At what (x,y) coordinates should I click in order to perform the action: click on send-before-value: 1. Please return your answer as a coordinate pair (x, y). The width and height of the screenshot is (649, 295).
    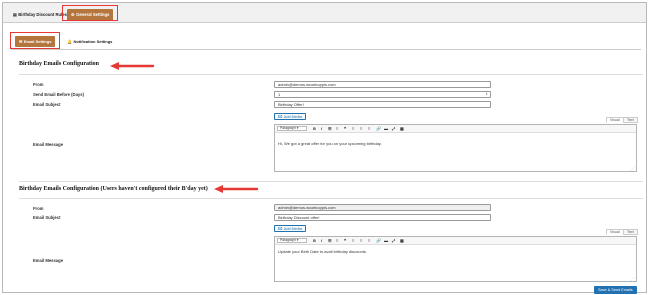
    Looking at the image, I should click on (279, 94).